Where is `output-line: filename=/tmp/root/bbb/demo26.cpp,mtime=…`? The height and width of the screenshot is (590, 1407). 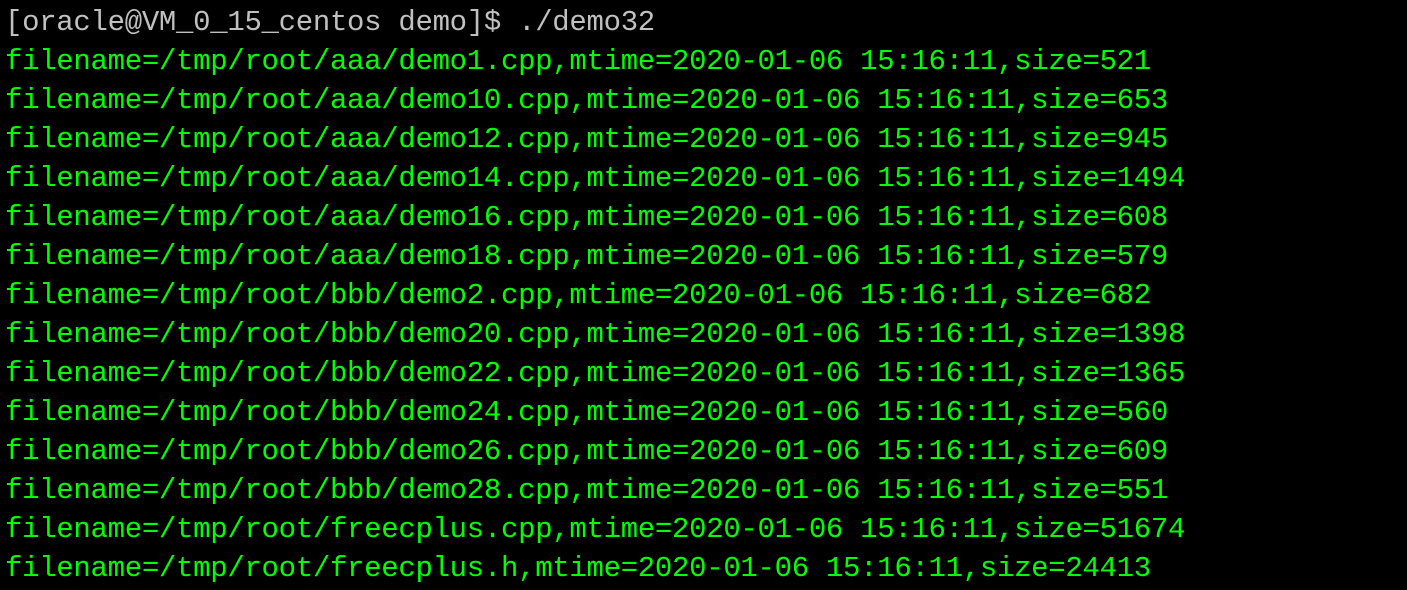
output-line: filename=/tmp/root/bbb/demo26.cpp,mtime=… is located at coordinates (586, 451).